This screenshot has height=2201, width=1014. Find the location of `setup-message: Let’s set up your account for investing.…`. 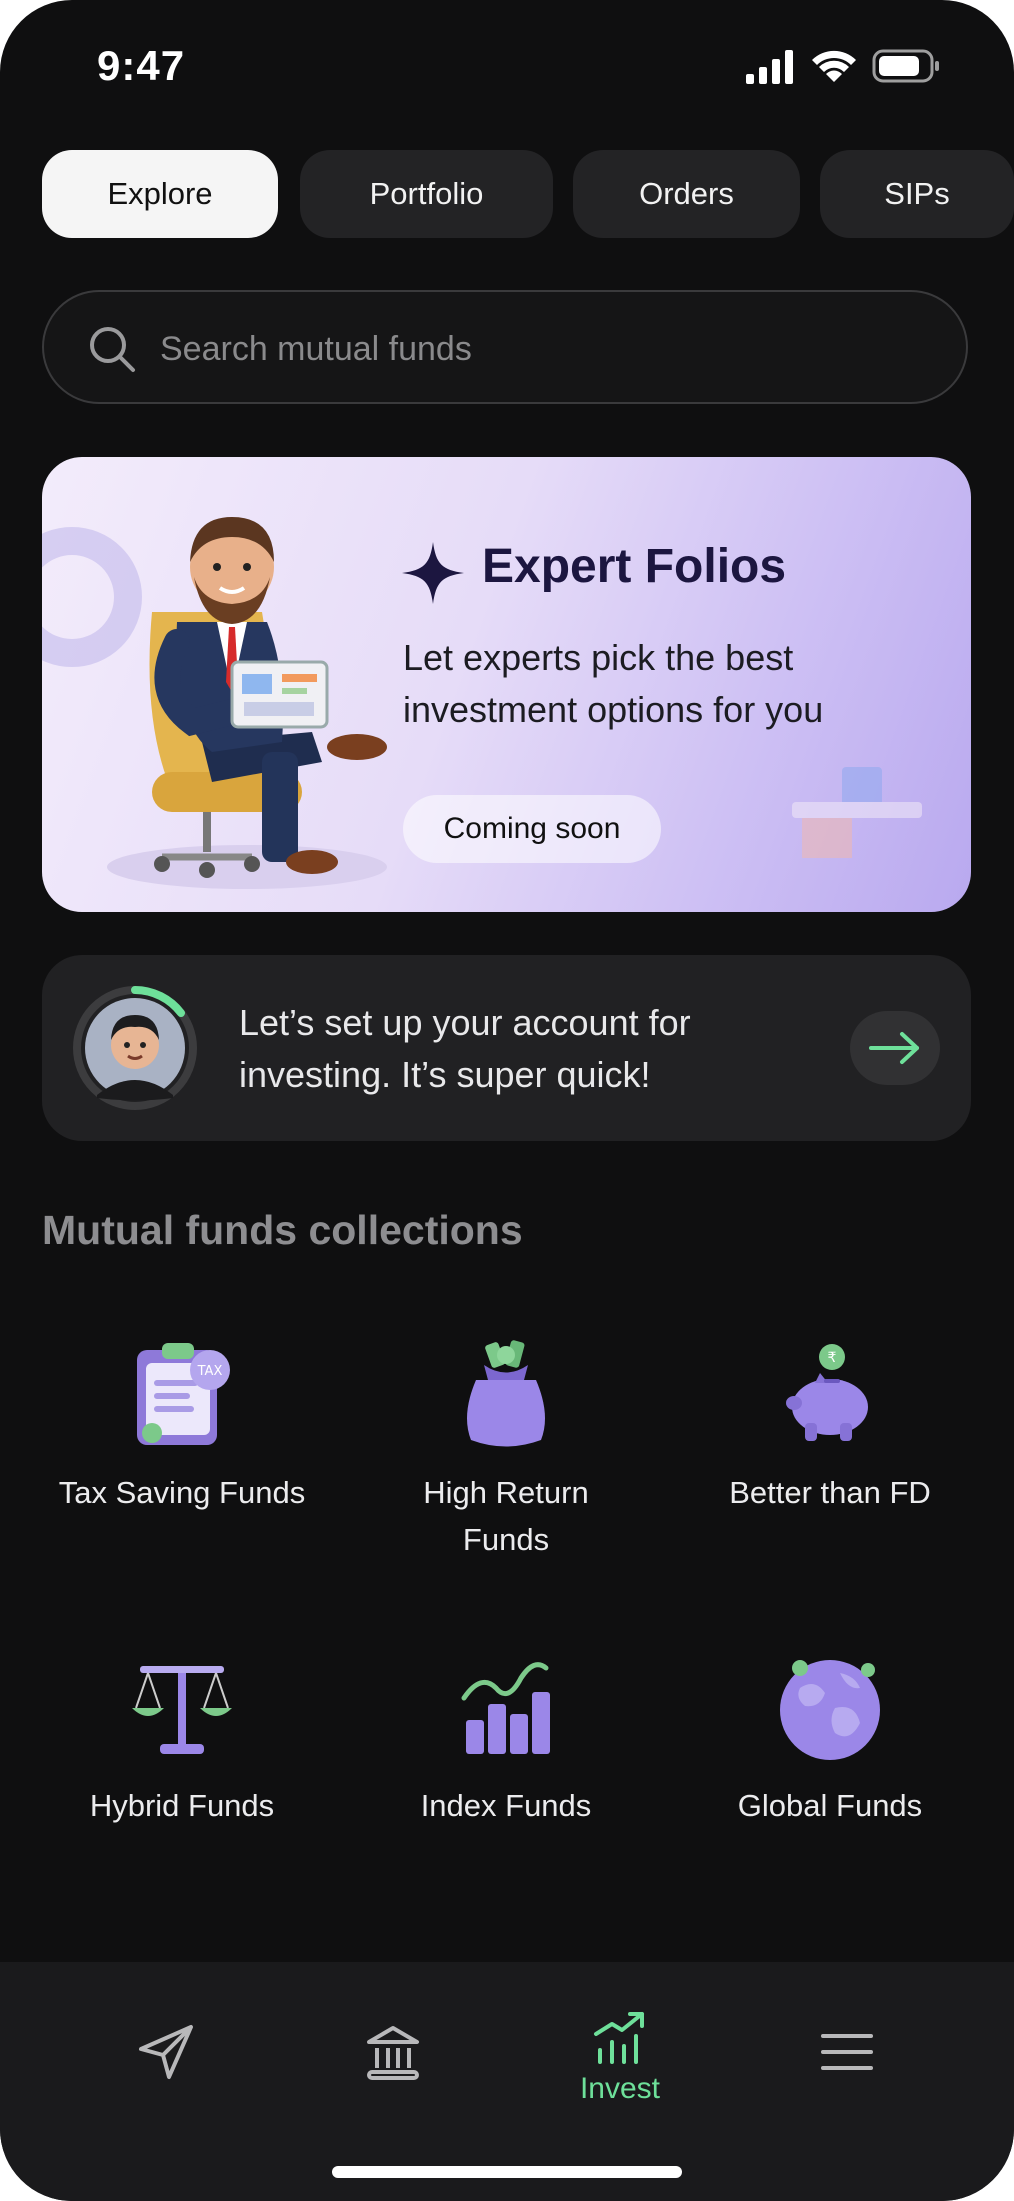

setup-message: Let’s set up your account for investing.… is located at coordinates (465, 1048).